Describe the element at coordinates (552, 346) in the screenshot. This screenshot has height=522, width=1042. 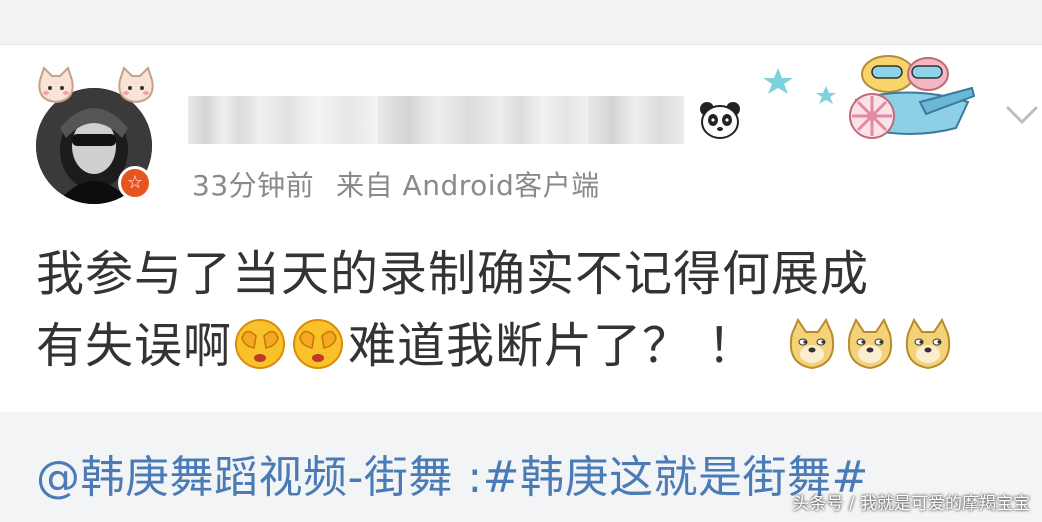
I see `post-content-text-b: 难道我断片了？ ！` at that location.